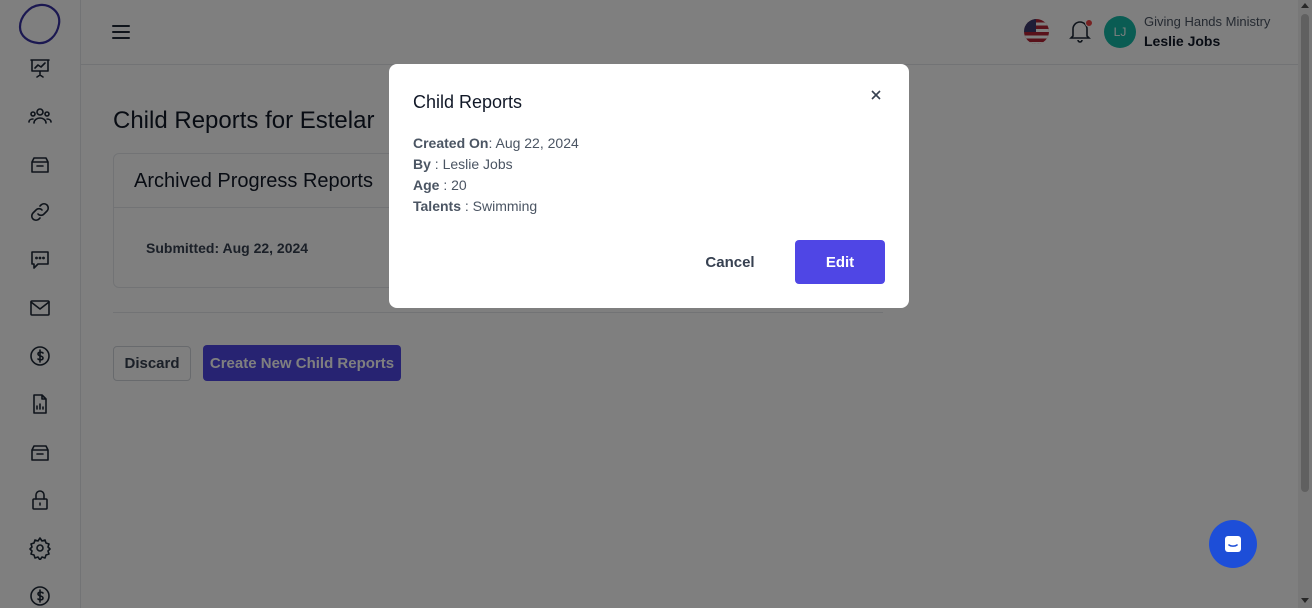  What do you see at coordinates (533, 143) in the screenshot?
I see `created-on-value: : Aug 22, 2024` at bounding box center [533, 143].